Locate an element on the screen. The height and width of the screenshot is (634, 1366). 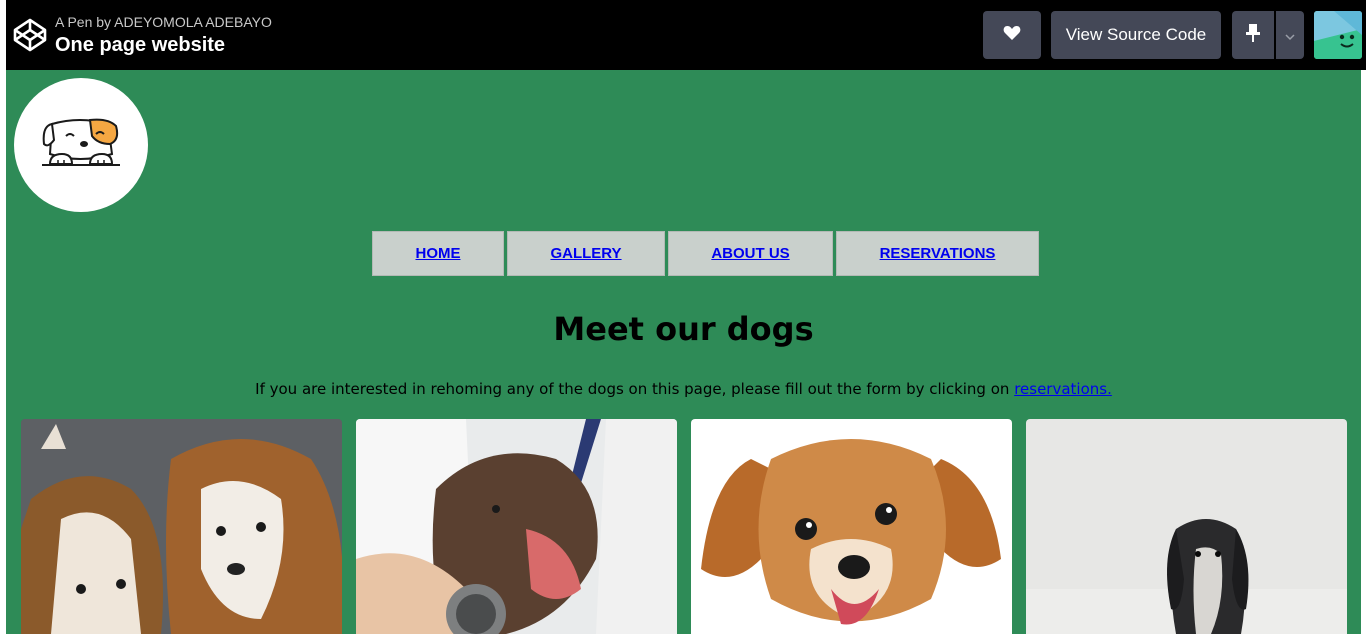
pen-title: One page website is located at coordinates (140, 45).